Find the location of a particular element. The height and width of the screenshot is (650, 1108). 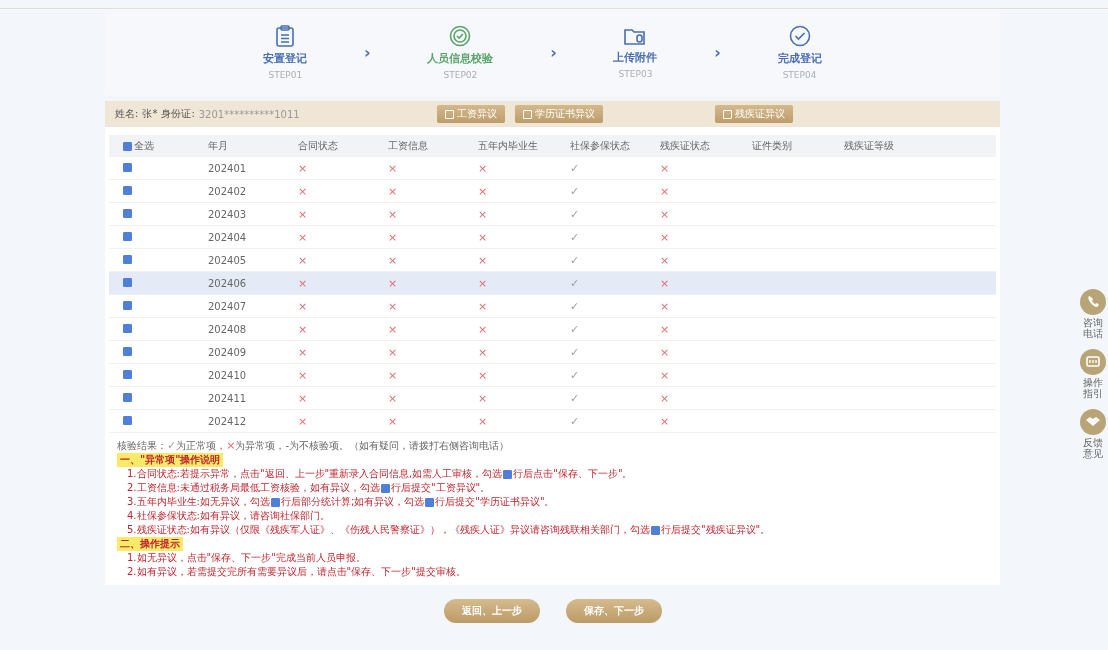

table-row: 202404 × × × ✓ × is located at coordinates (552, 237).